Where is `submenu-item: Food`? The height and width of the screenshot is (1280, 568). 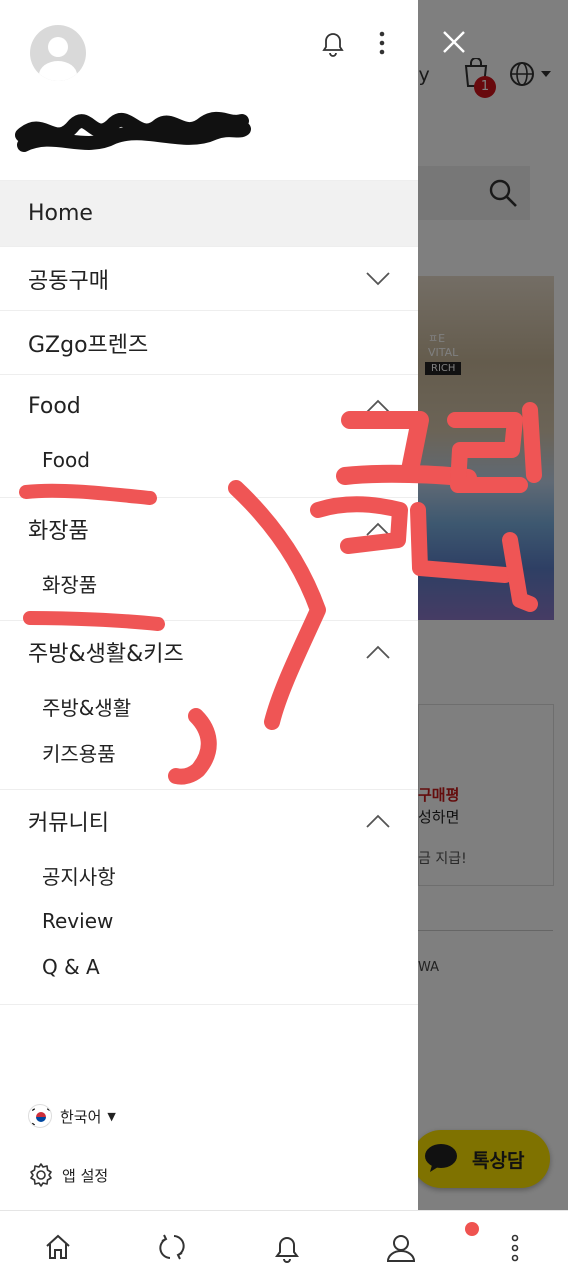
submenu-item: Food is located at coordinates (209, 460).